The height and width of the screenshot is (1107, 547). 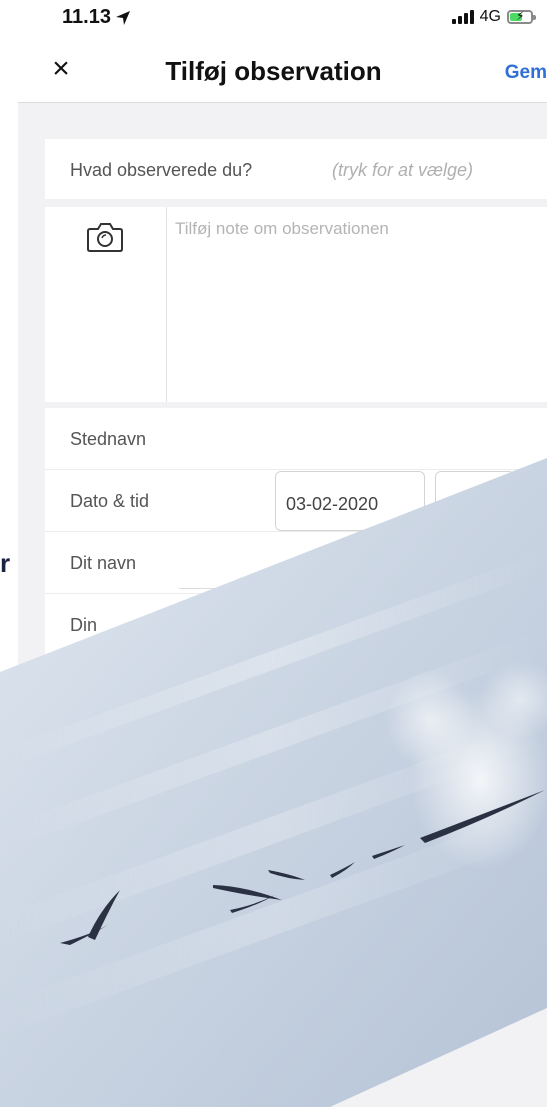 I want to click on name-label: Dit navn, so click(x=103, y=563).